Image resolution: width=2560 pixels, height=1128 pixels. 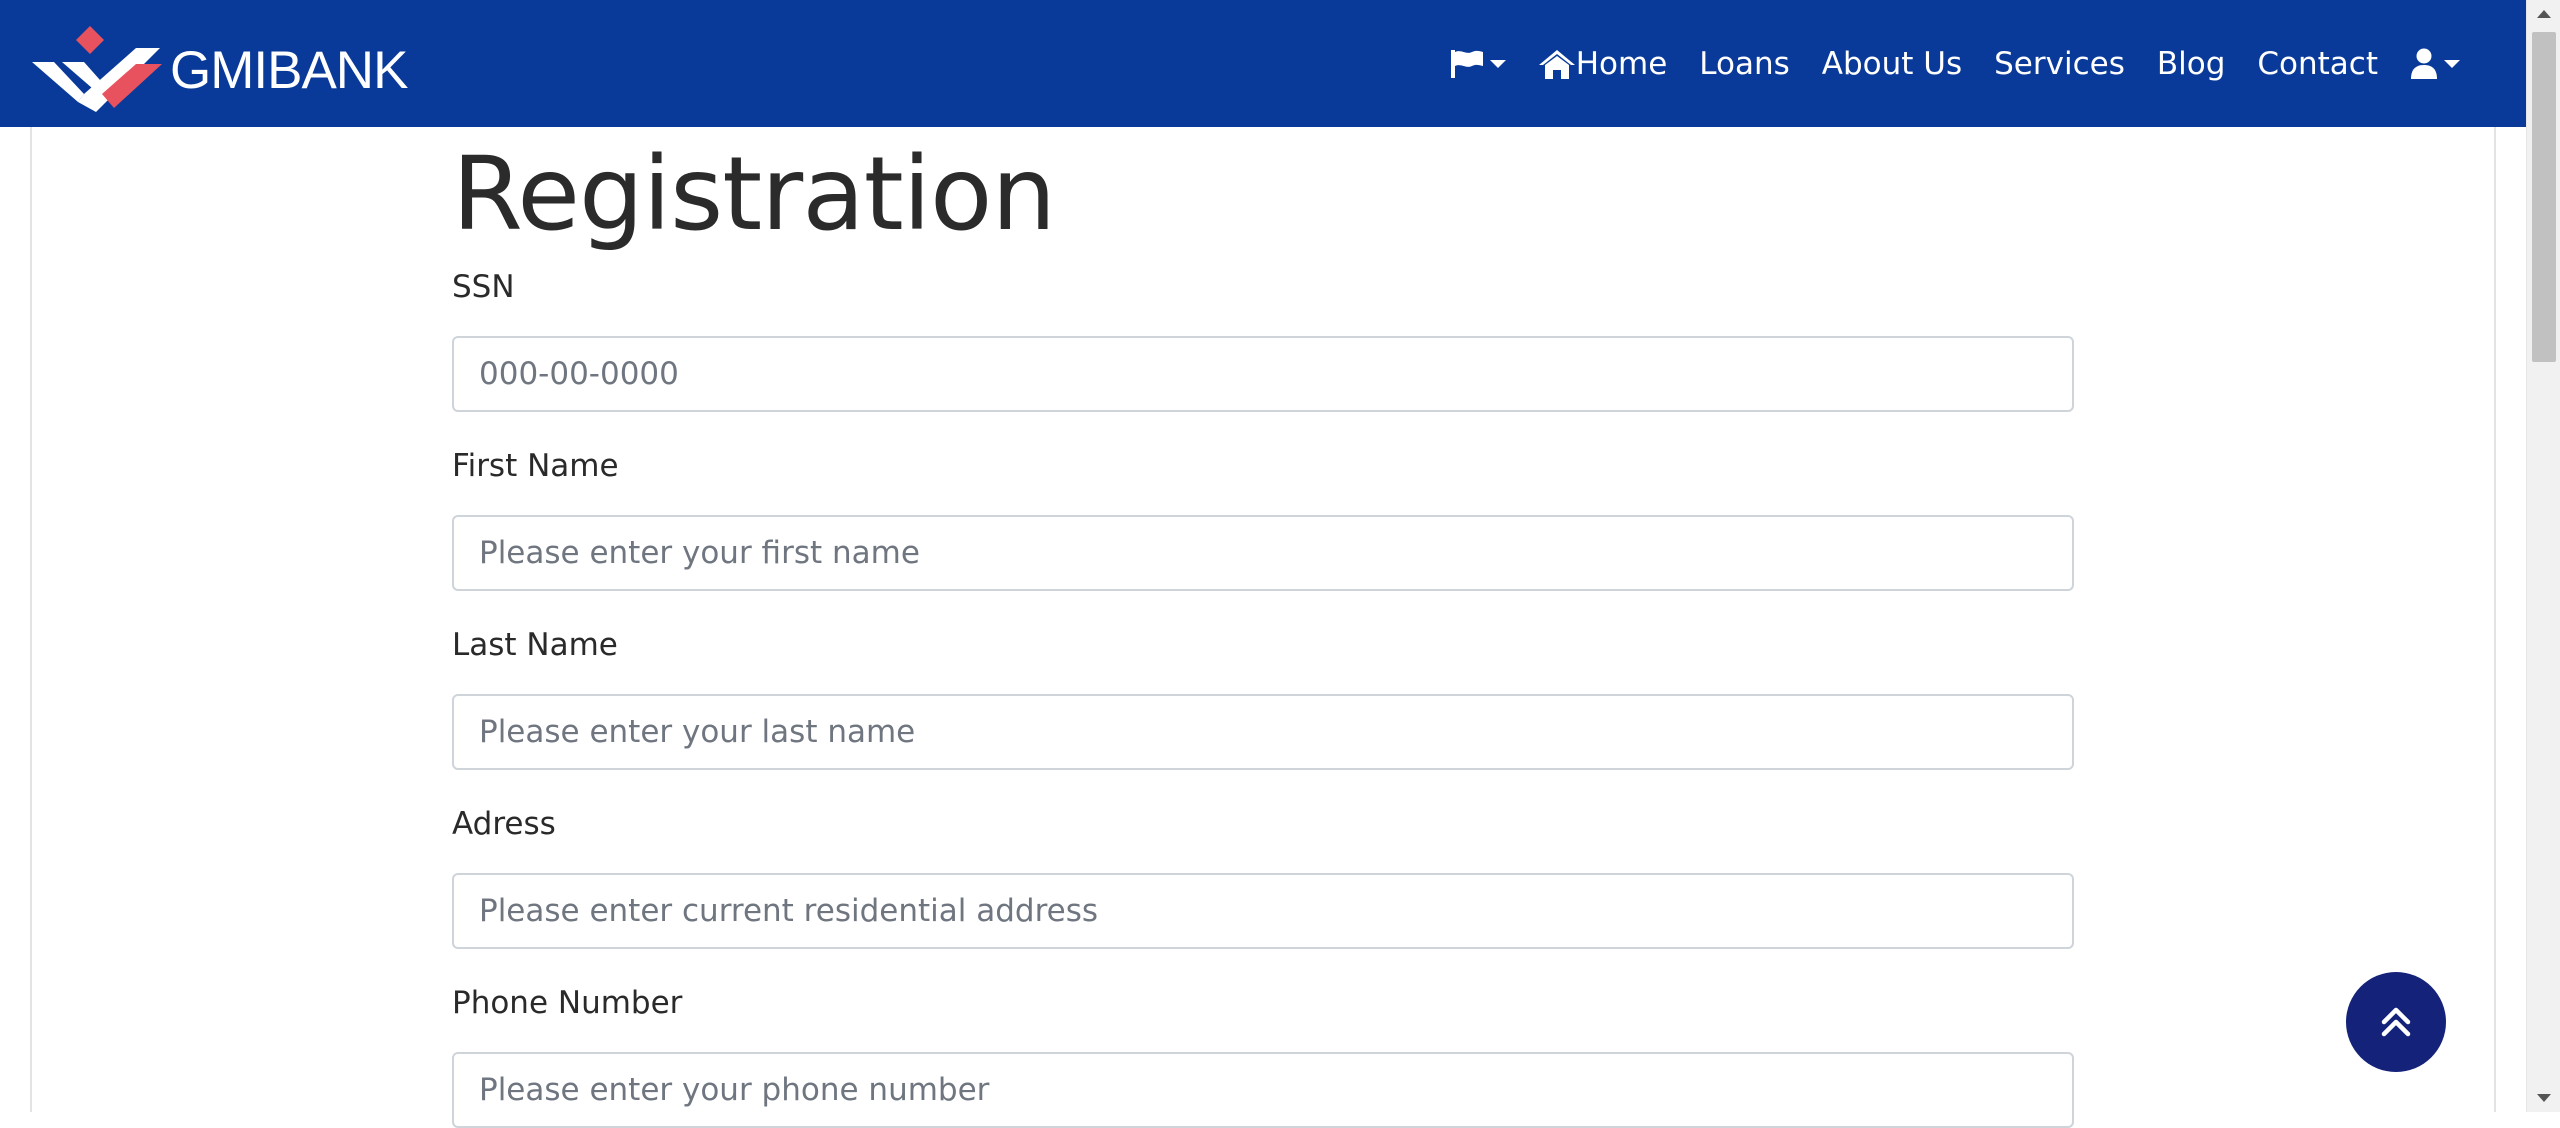 I want to click on nav-home: Home, so click(x=1603, y=64).